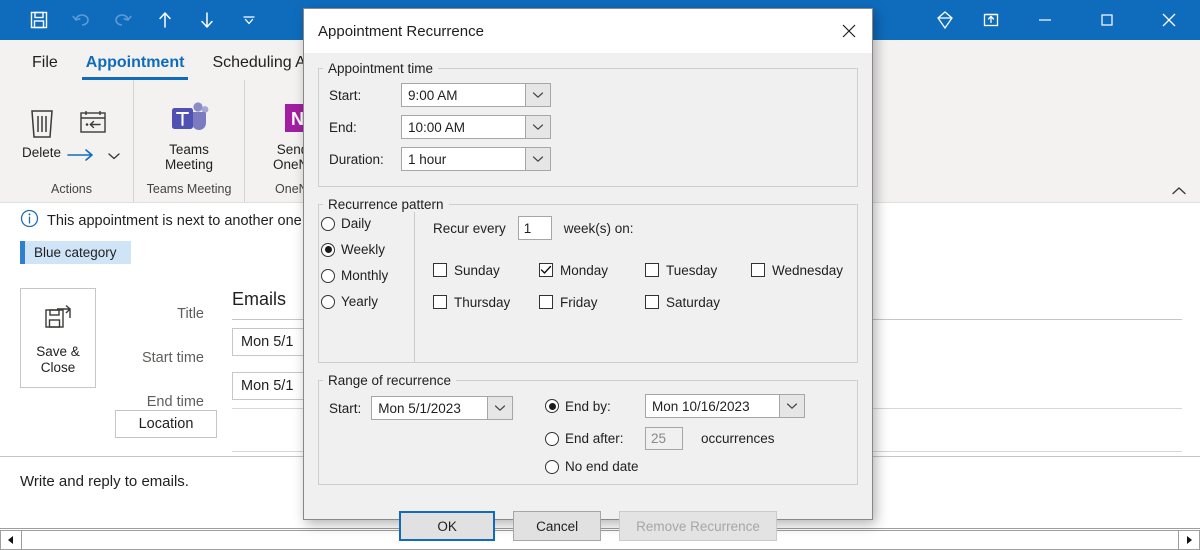  Describe the element at coordinates (166, 424) in the screenshot. I see `location-button: Location` at that location.